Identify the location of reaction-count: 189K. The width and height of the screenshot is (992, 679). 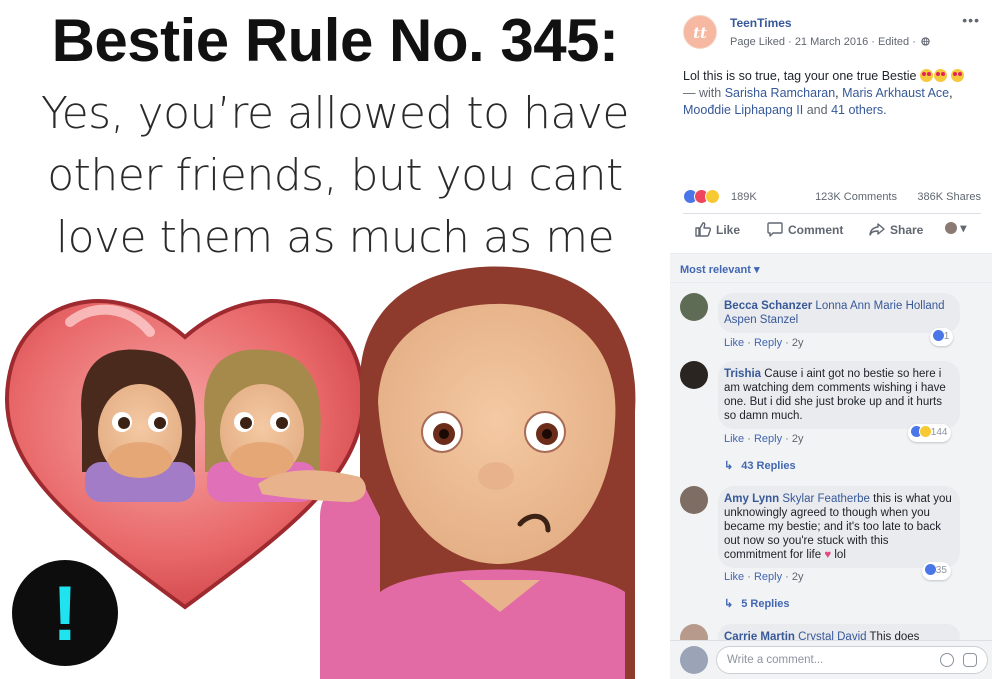
(744, 197).